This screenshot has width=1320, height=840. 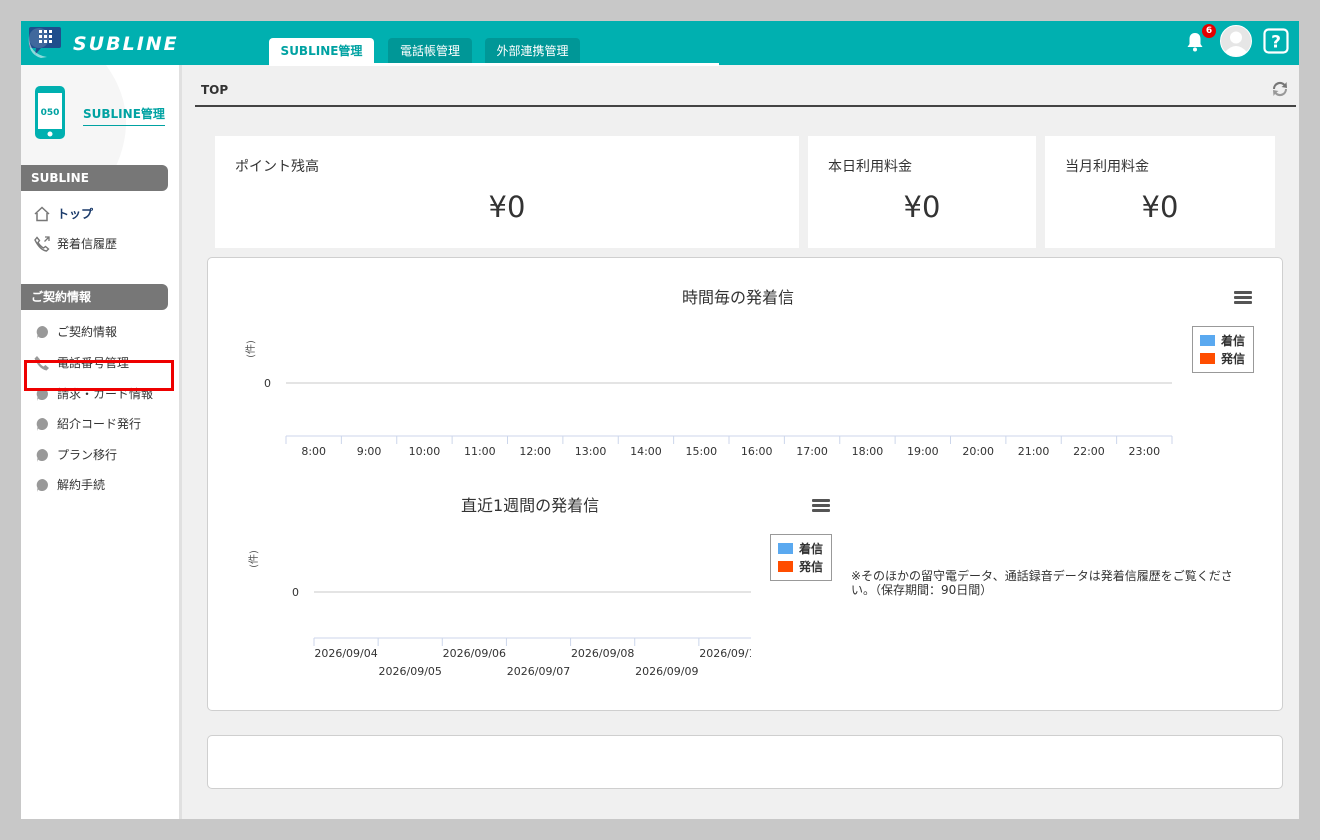 What do you see at coordinates (725, 653) in the screenshot?
I see `x-tick-label: 2026/09/10` at bounding box center [725, 653].